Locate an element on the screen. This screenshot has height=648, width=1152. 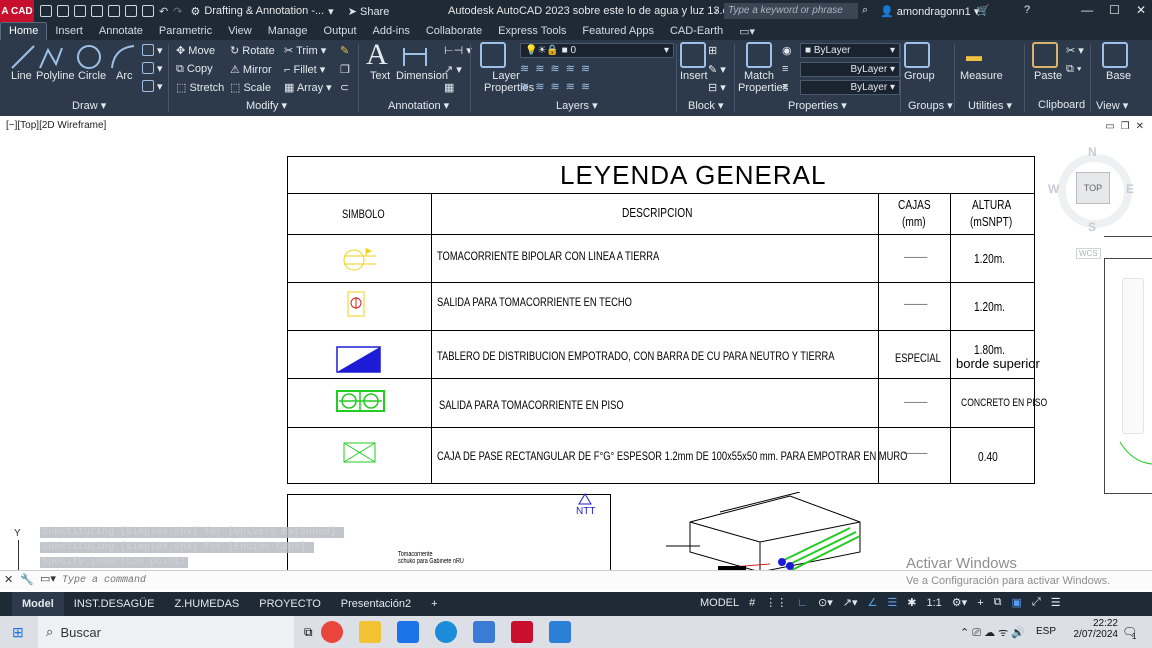
workspace-switcher: ⚙ Drafting & Annotation -... ▾ is located at coordinates (261, 11).